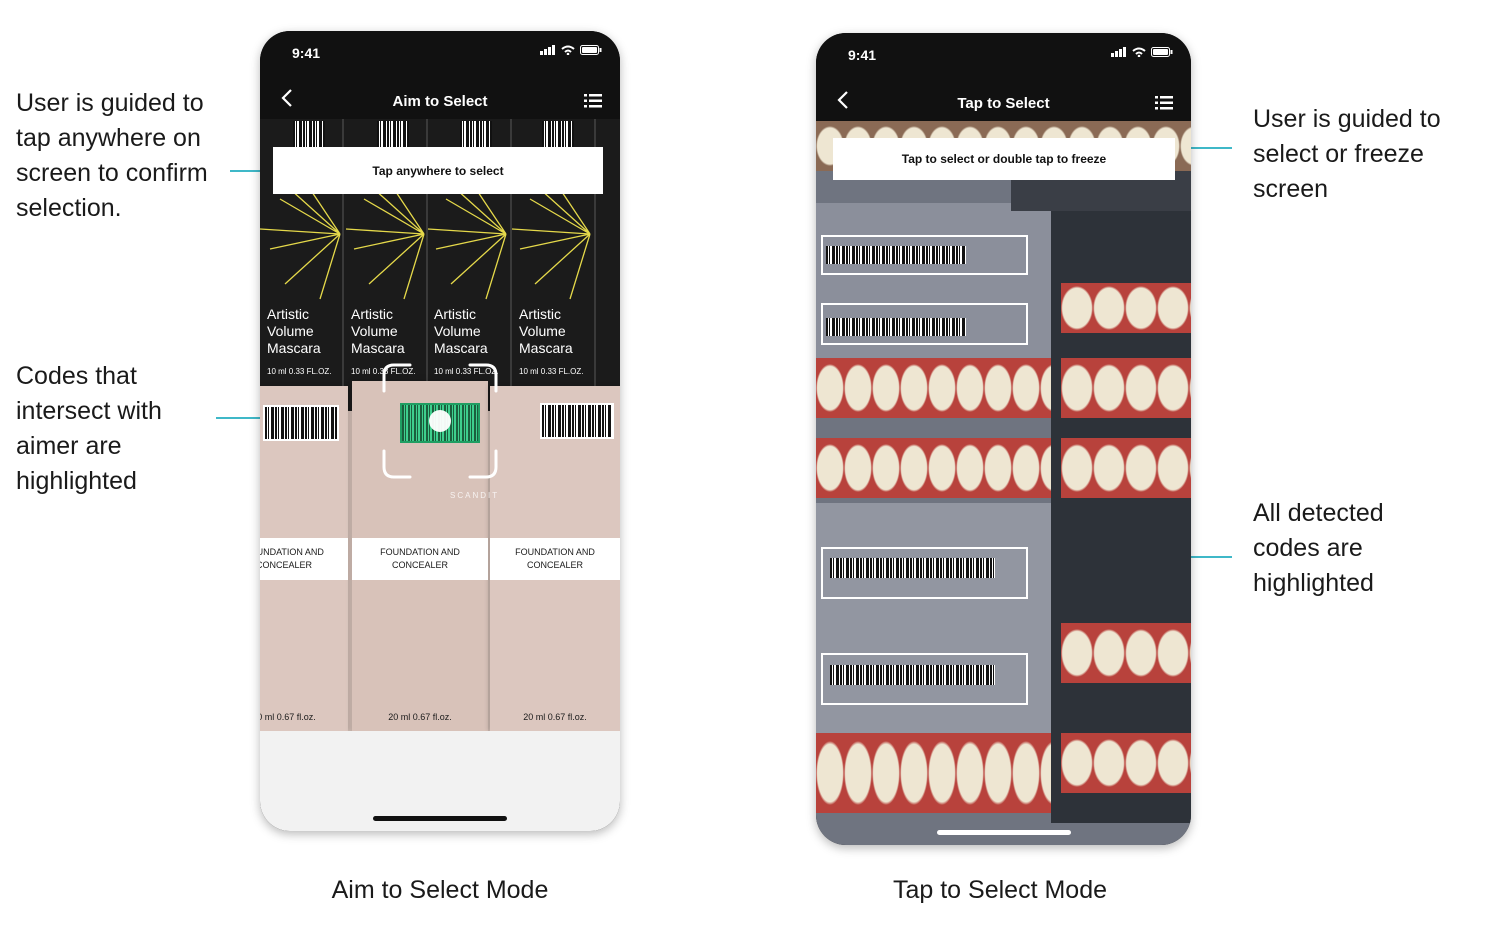 This screenshot has height=950, width=1493. Describe the element at coordinates (475, 495) in the screenshot. I see `scandit-watermark: SCANDIT` at that location.